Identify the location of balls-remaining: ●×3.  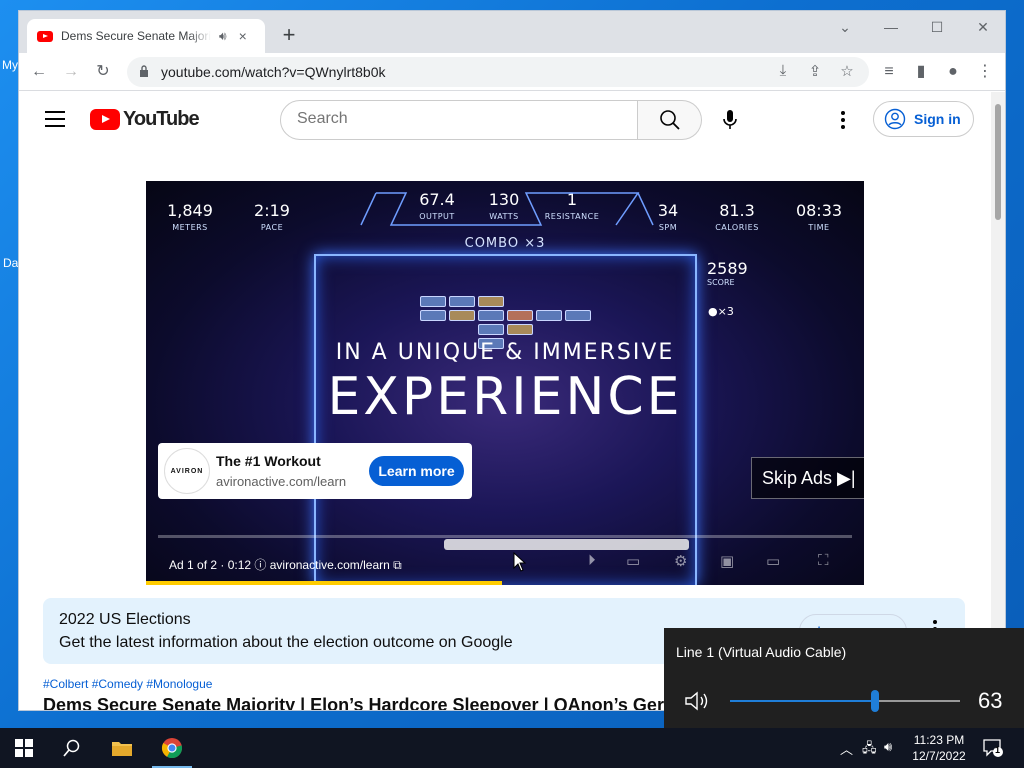
(721, 311).